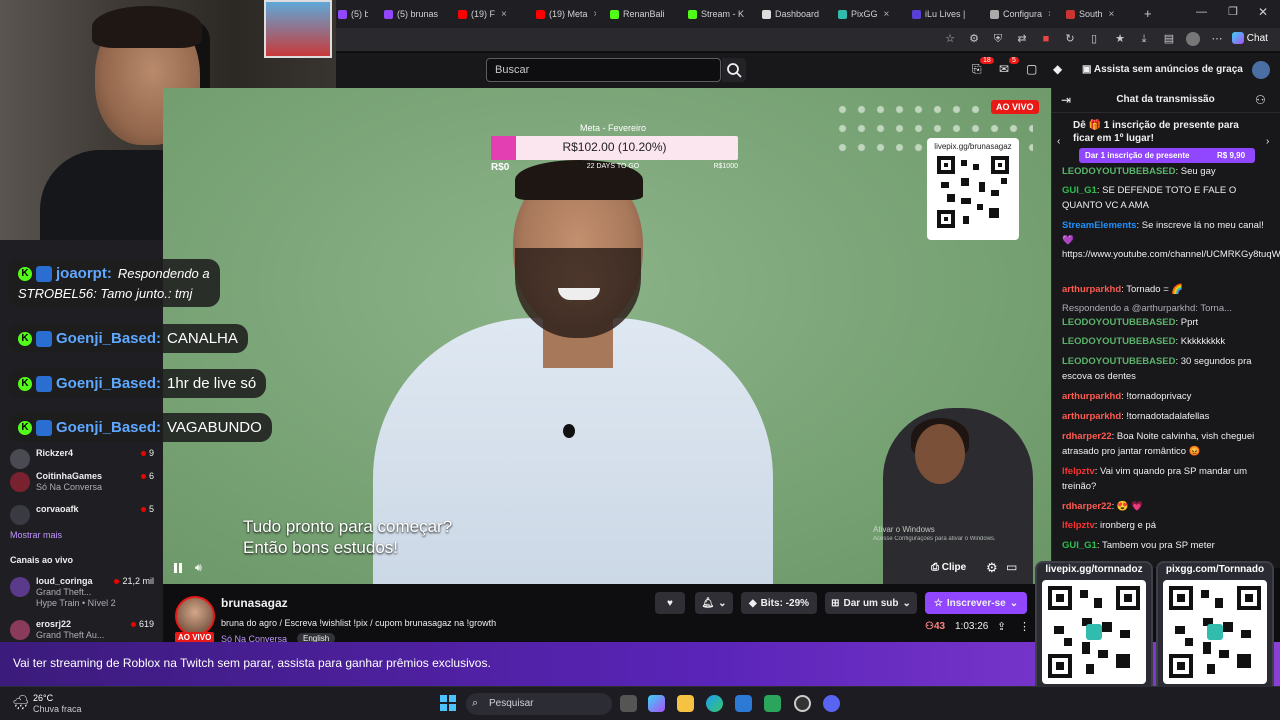 This screenshot has width=1280, height=720. I want to click on followed-channel: CoitinhaGames Só Na Conversa 6, so click(83, 485).